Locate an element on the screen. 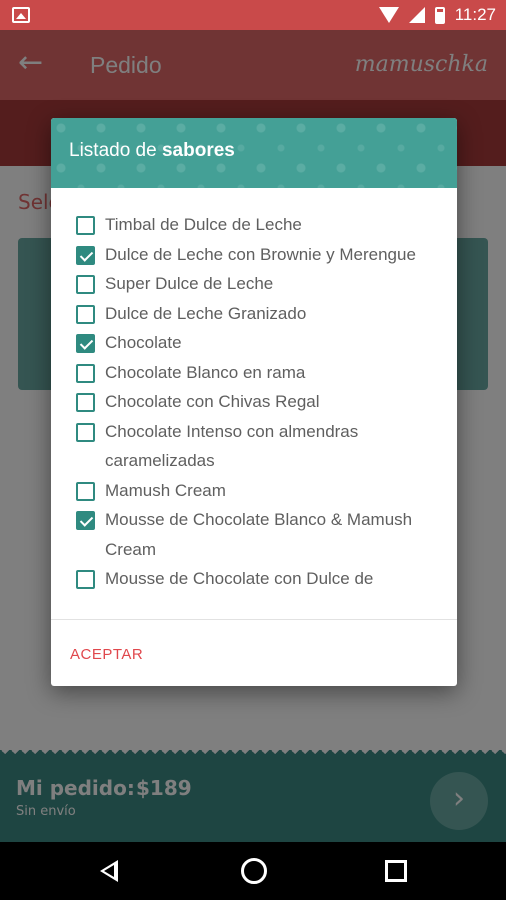 This screenshot has height=900, width=506. list-item: Chocolate is located at coordinates (254, 343).